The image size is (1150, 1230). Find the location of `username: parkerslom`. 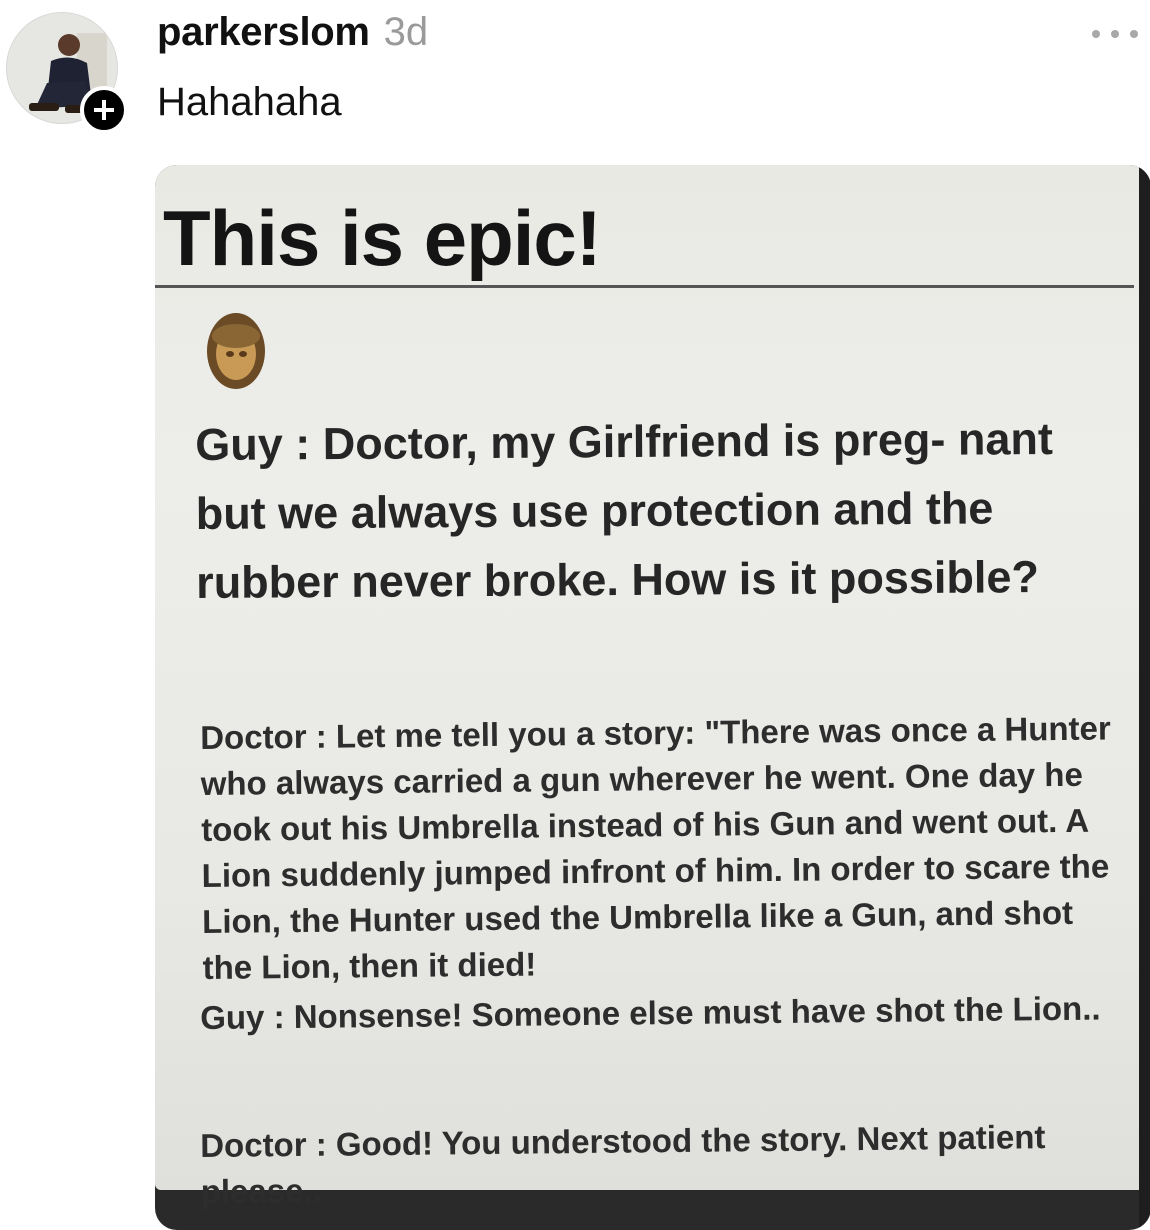

username: parkerslom is located at coordinates (263, 32).